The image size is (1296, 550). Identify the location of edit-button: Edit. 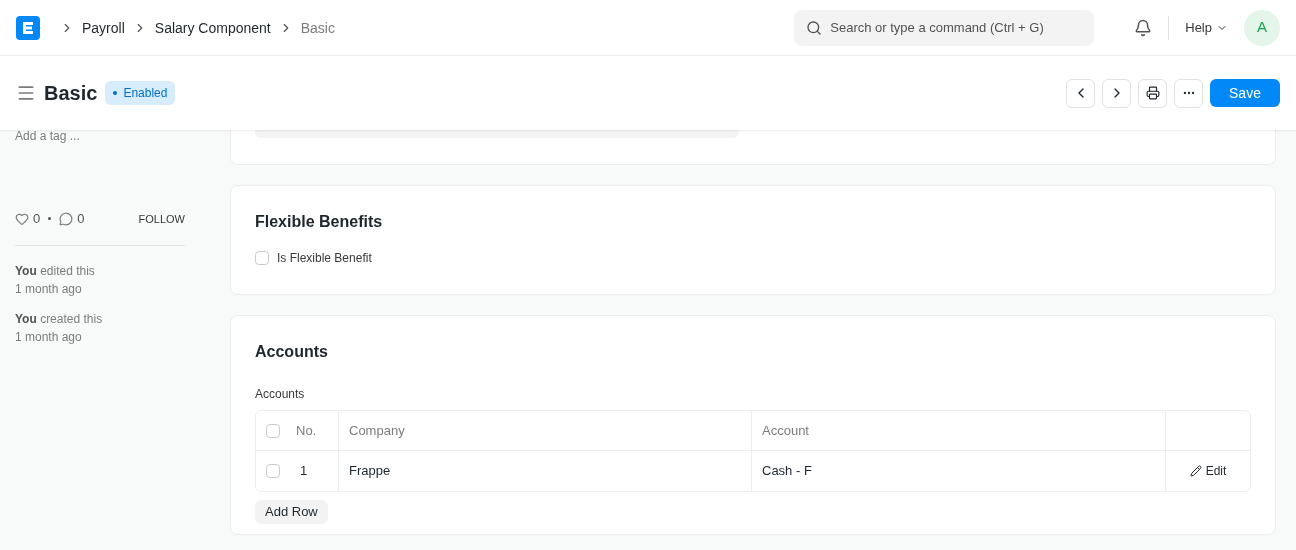
(1208, 471).